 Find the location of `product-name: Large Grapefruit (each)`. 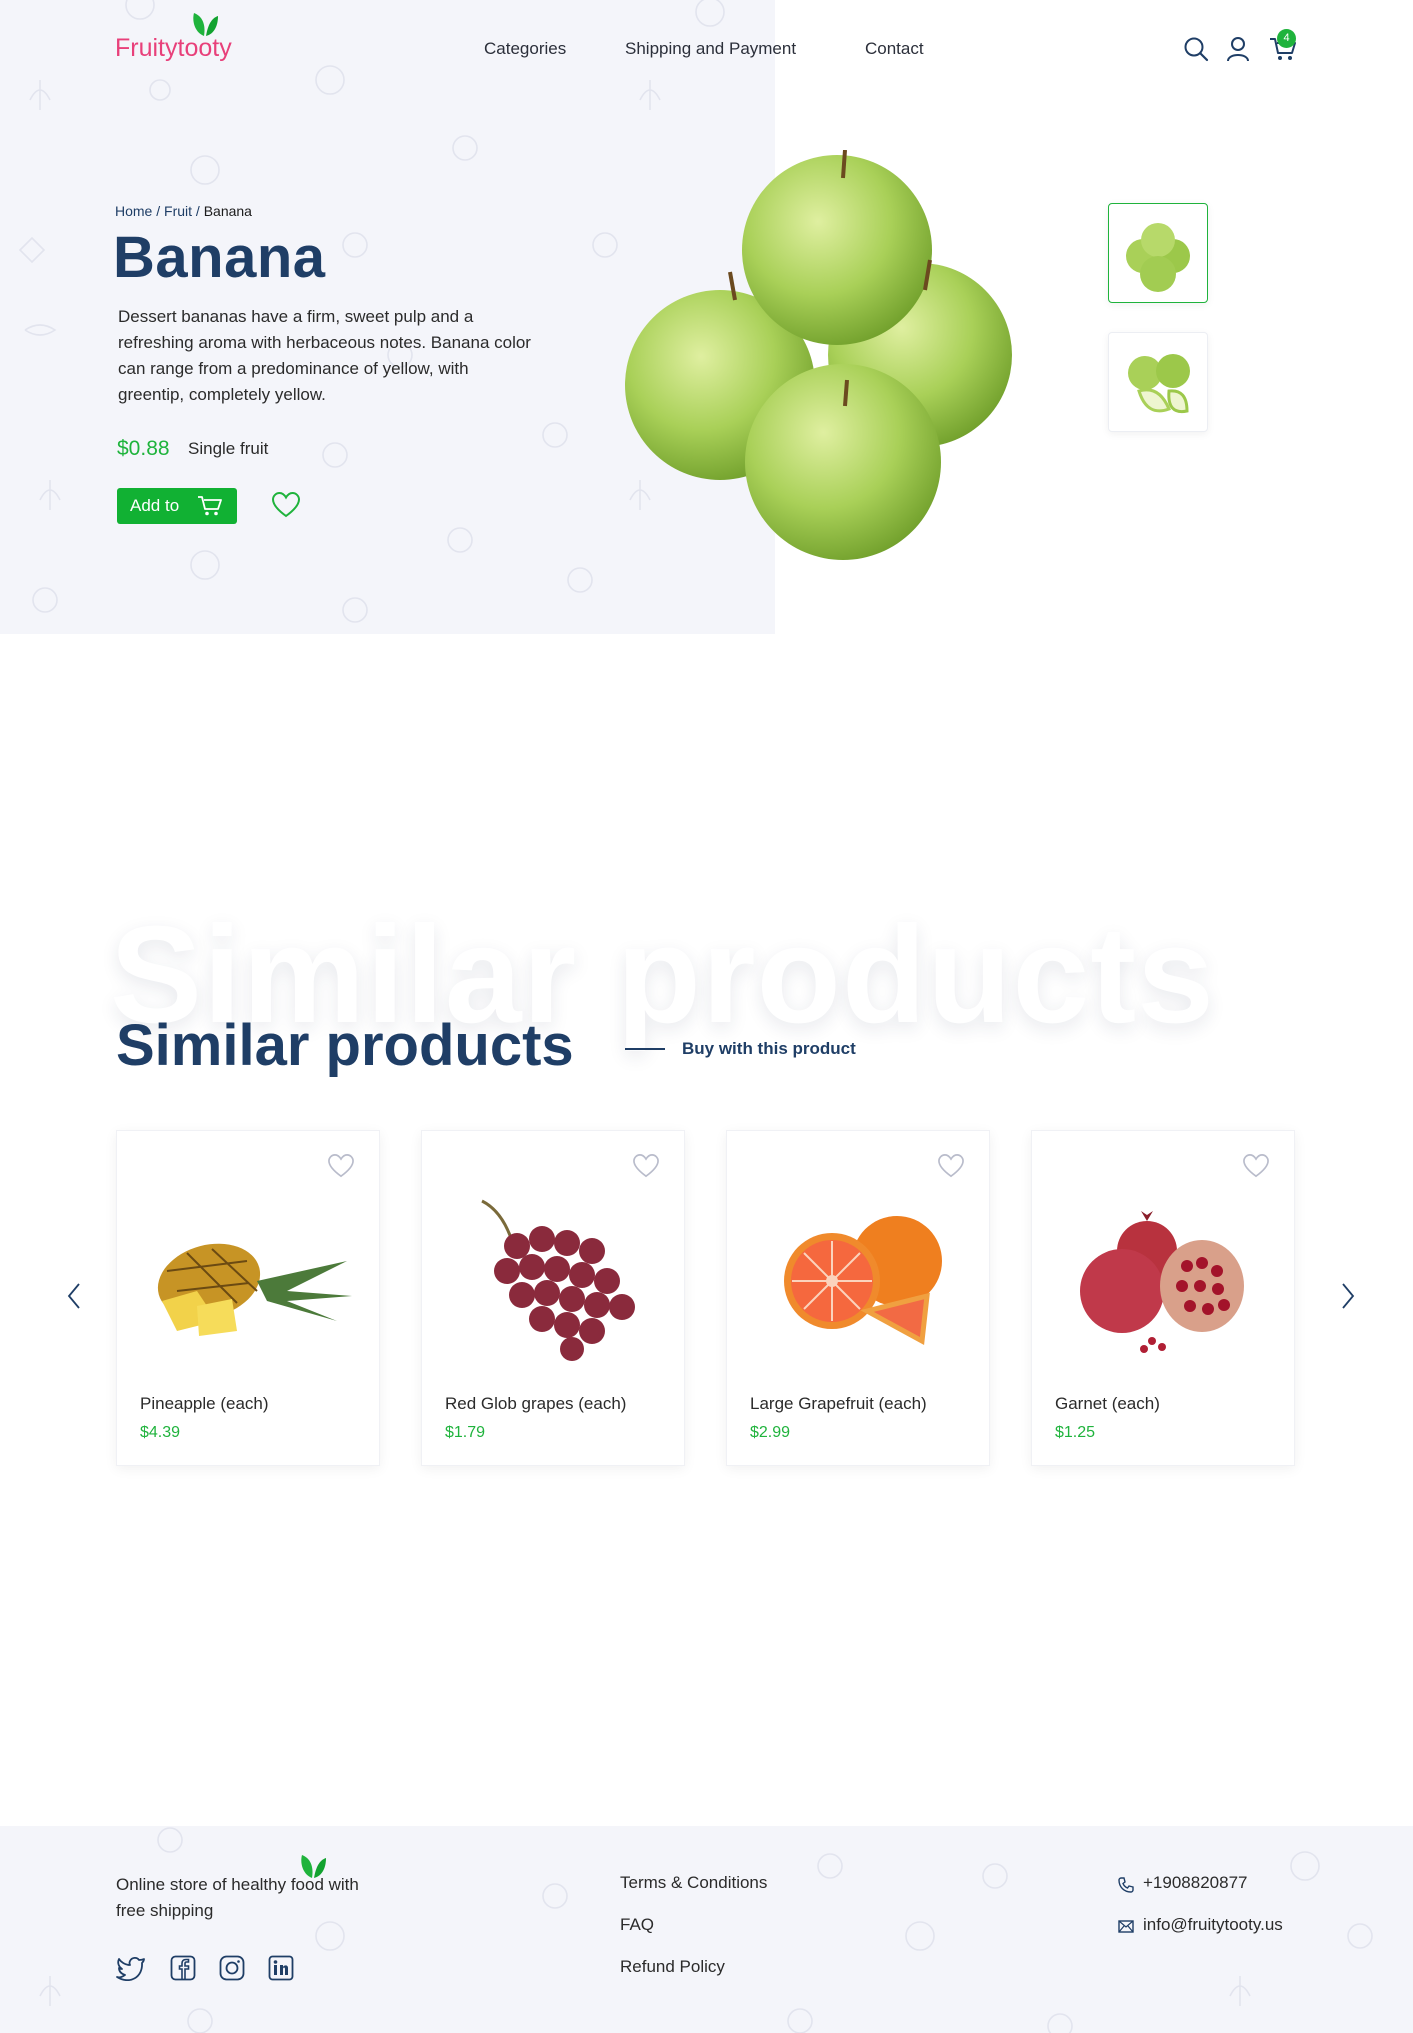

product-name: Large Grapefruit (each) is located at coordinates (838, 1403).